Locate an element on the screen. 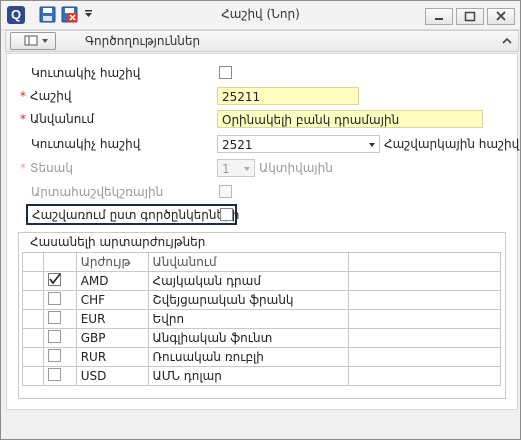 This screenshot has height=440, width=521. currency-name: Եվրո is located at coordinates (248, 319).